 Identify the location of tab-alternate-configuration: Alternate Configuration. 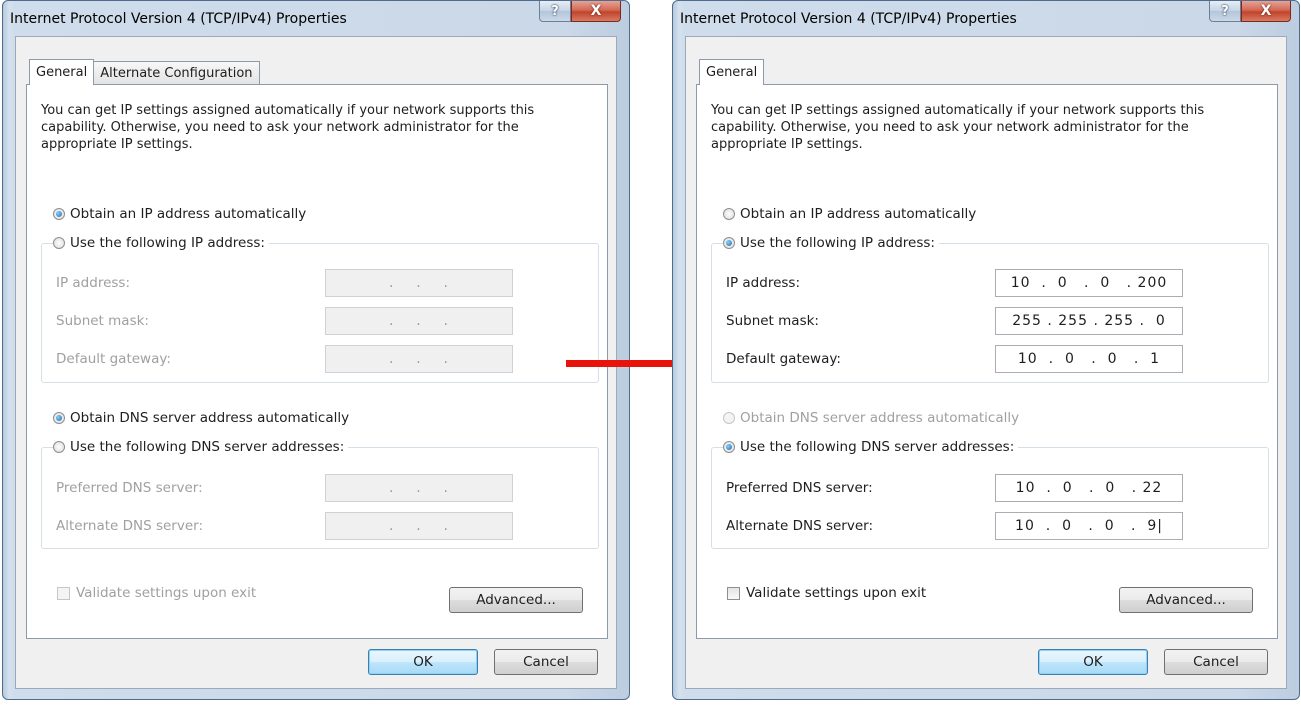
(176, 72).